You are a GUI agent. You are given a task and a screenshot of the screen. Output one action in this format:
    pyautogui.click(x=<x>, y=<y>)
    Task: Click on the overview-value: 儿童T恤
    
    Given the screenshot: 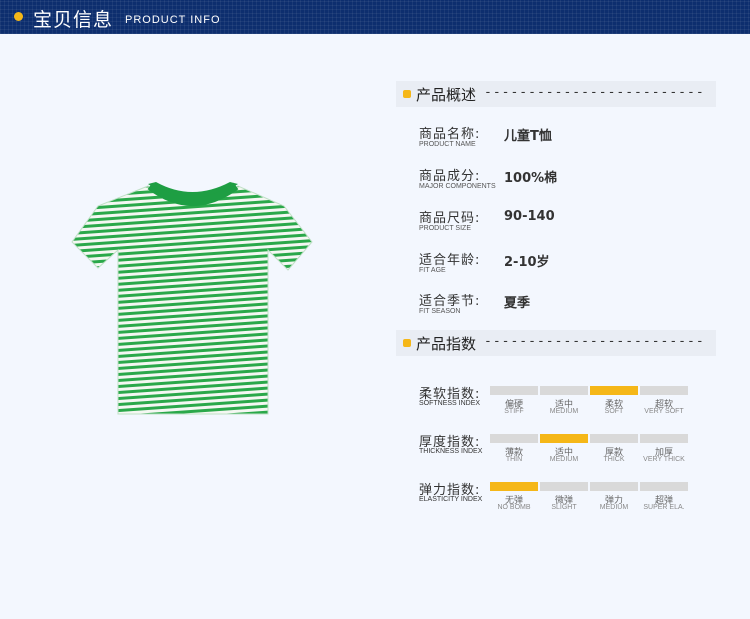 What is the action you would take?
    pyautogui.click(x=528, y=136)
    